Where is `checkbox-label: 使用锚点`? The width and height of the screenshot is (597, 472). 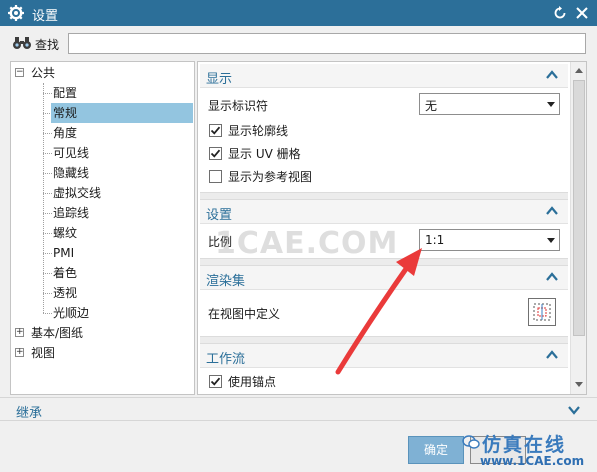 checkbox-label: 使用锚点 is located at coordinates (252, 382).